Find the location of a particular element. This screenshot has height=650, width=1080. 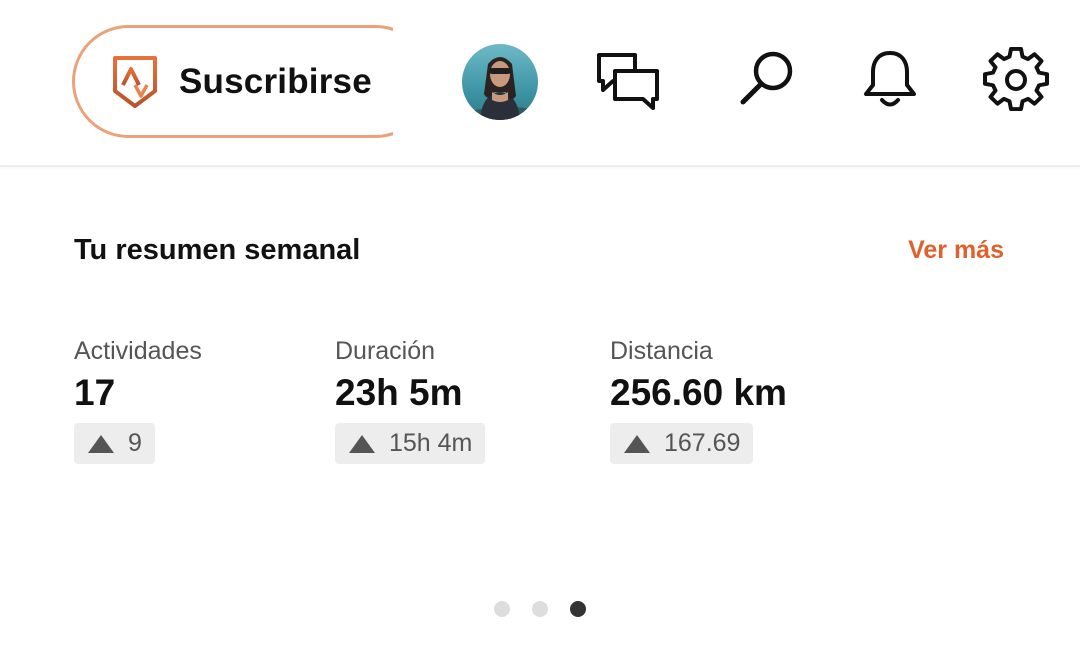

stat-delta-value: 9 is located at coordinates (135, 443).